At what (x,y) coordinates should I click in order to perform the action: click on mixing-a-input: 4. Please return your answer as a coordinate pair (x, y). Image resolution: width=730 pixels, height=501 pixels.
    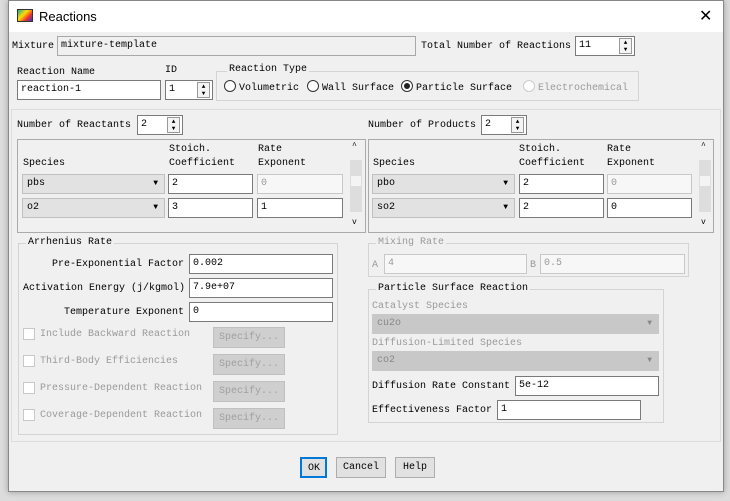
    Looking at the image, I should click on (455, 264).